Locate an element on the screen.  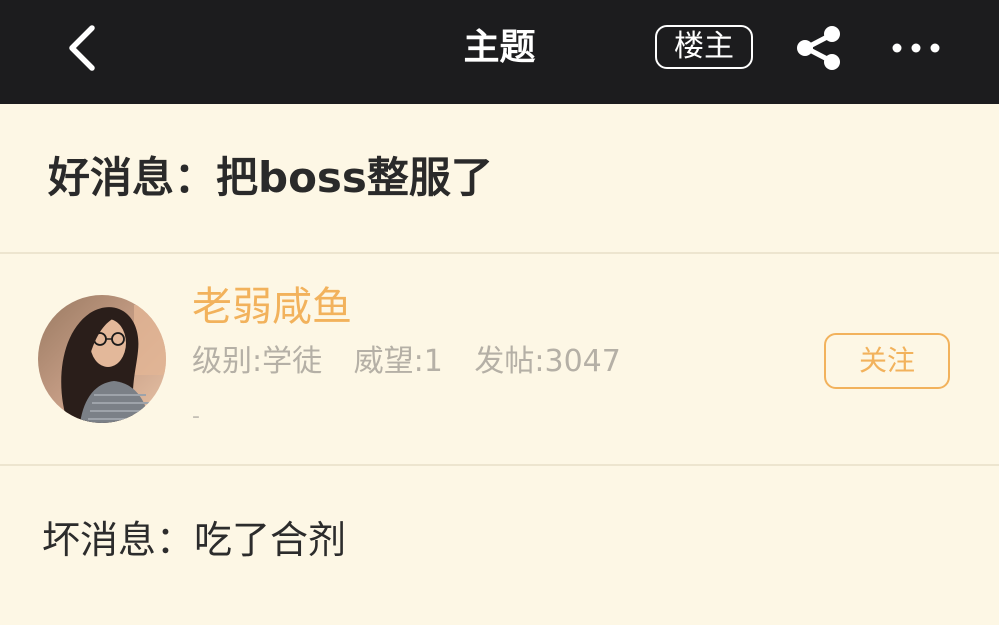
post-title: 好消息：把boss整服了 is located at coordinates (270, 177).